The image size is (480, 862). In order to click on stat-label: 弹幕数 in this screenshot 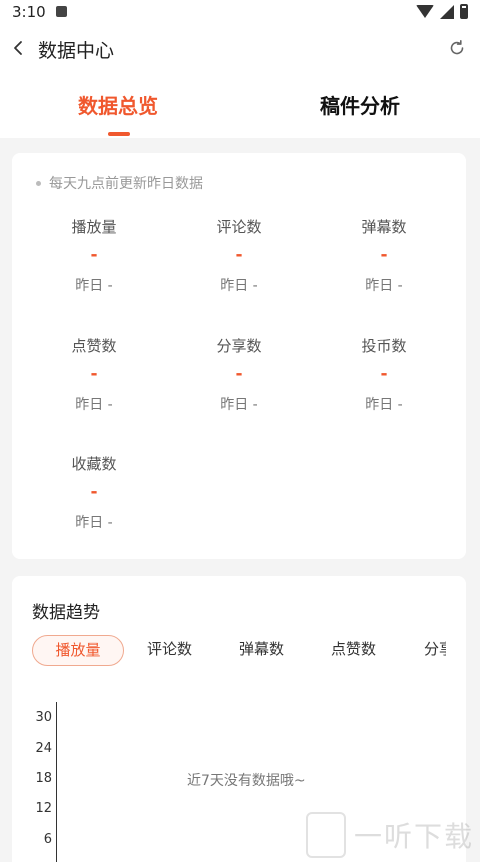, I will do `click(384, 227)`.